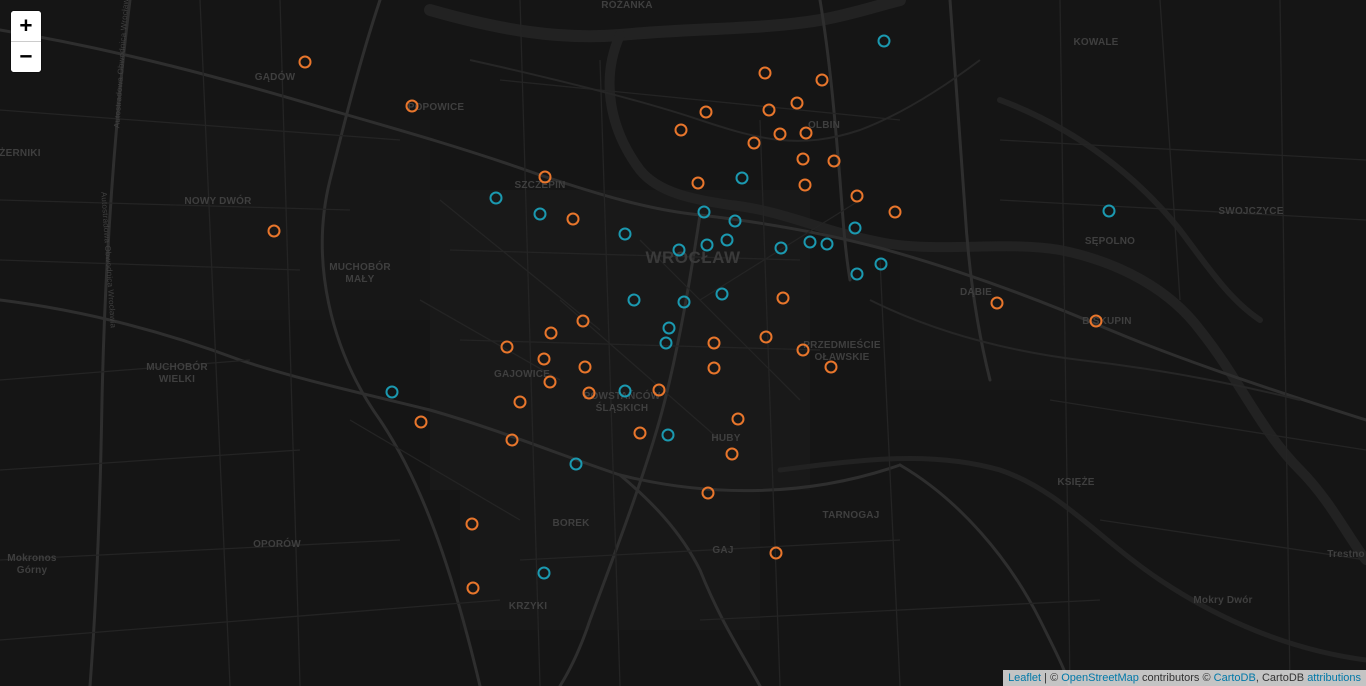  Describe the element at coordinates (26, 56) in the screenshot. I see `zoom-out-button: −` at that location.